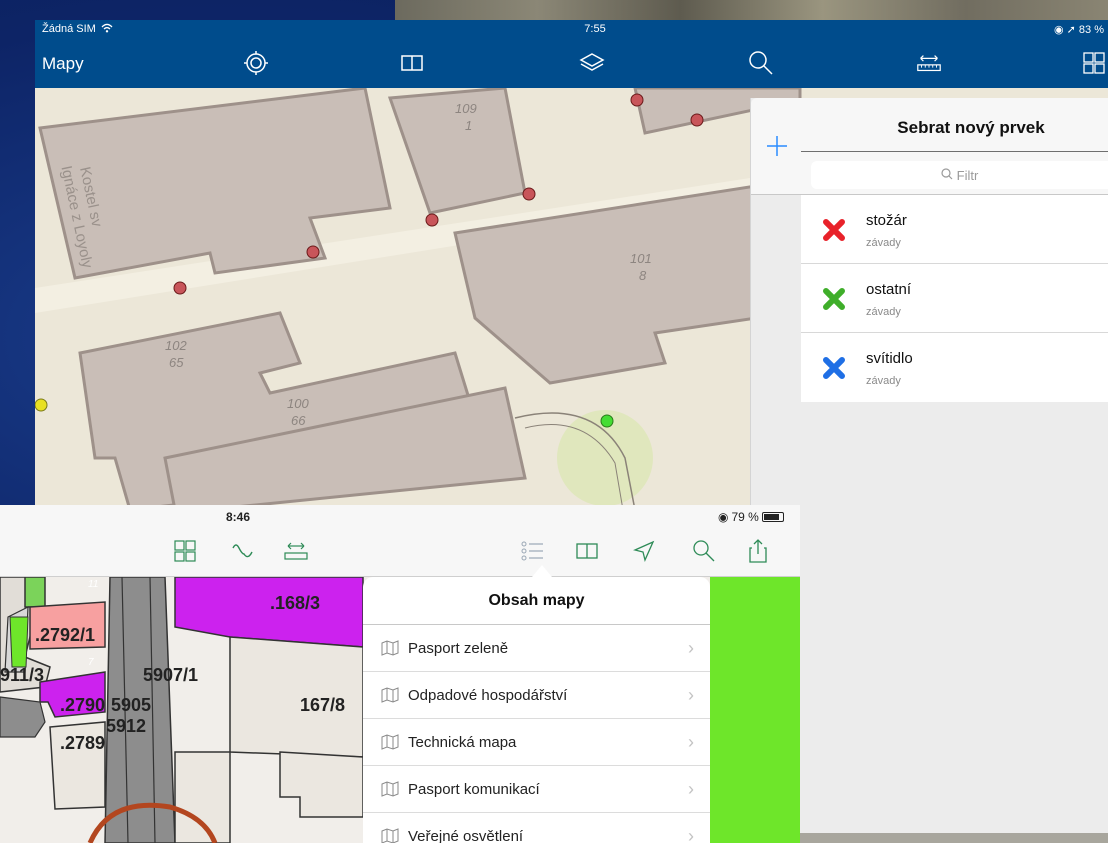 This screenshot has width=1108, height=843. What do you see at coordinates (69, 29) in the screenshot?
I see `carrier-label: Žádná SIM` at bounding box center [69, 29].